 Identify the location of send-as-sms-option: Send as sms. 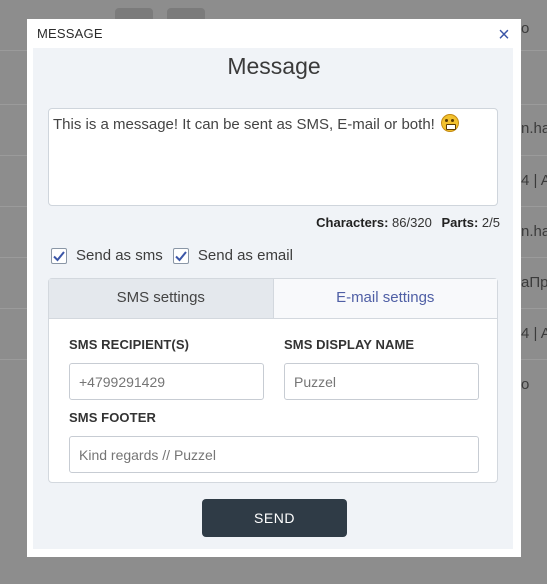
(107, 255).